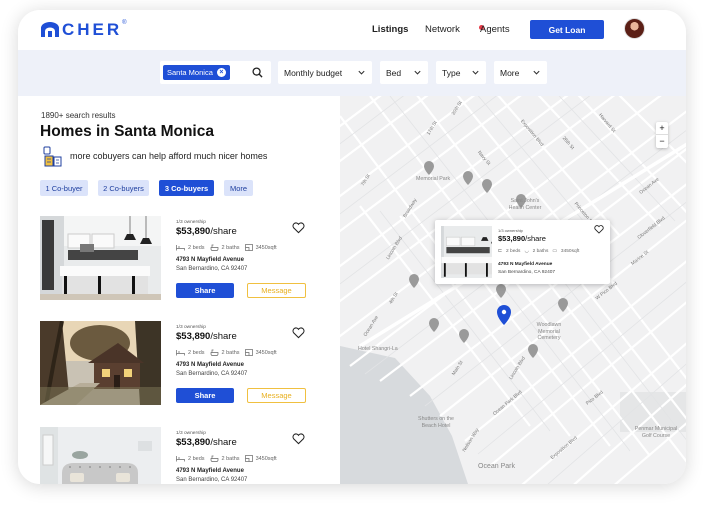 This screenshot has width=704, height=510. I want to click on listing-photo-living-room, so click(100, 455).